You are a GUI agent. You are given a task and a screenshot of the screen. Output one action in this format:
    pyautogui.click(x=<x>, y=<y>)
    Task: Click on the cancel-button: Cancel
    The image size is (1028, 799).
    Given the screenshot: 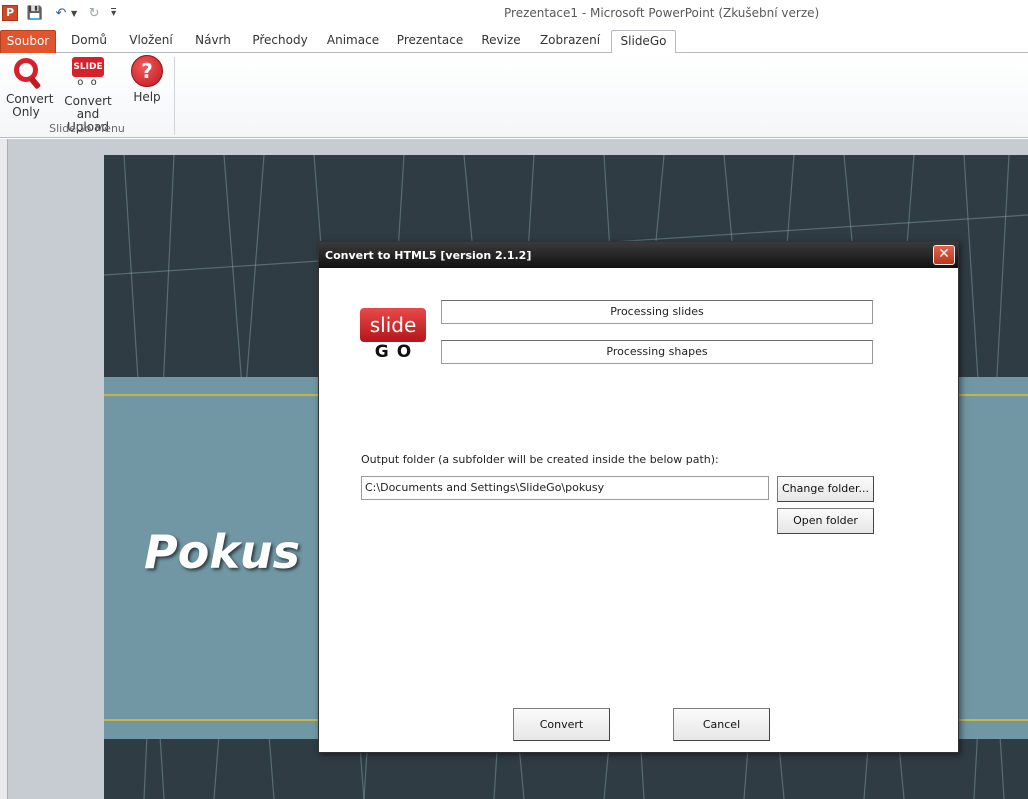 What is the action you would take?
    pyautogui.click(x=721, y=724)
    